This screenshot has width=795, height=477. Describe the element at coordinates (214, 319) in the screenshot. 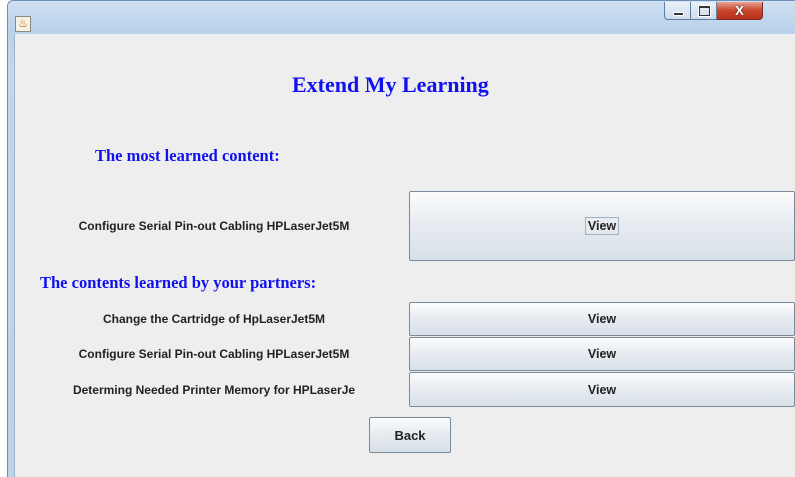

I see `partner-content-label-1: Change the Cartridge of HpLaserJet5M` at that location.